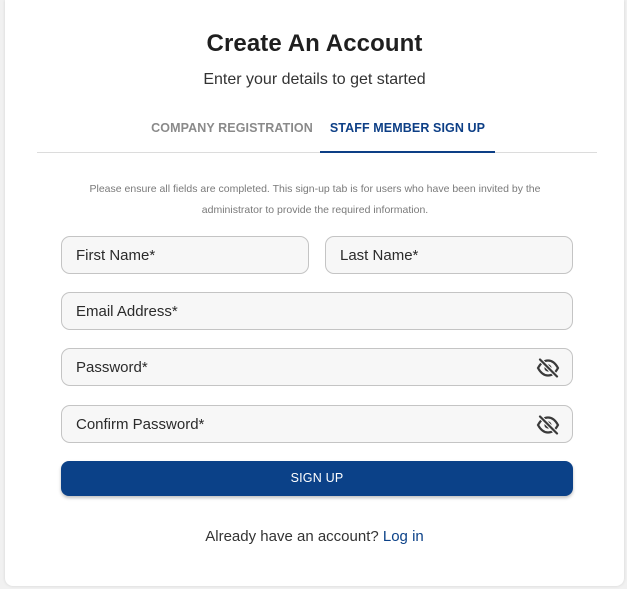  What do you see at coordinates (140, 424) in the screenshot?
I see `confirm-password-label: Confirm Password*` at bounding box center [140, 424].